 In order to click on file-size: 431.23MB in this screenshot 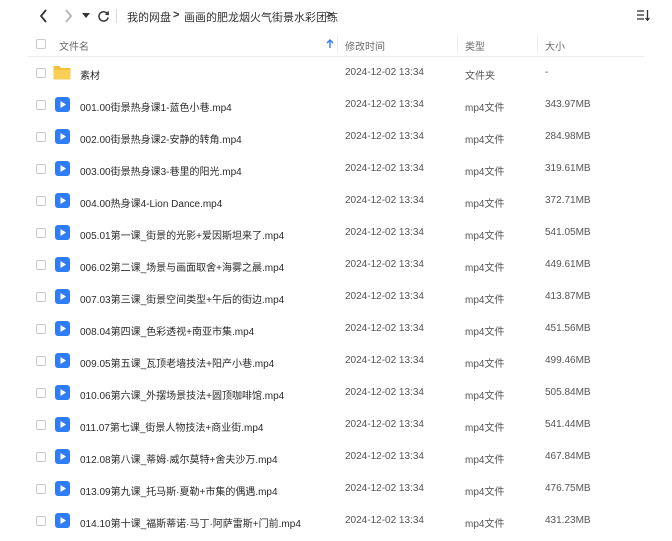, I will do `click(568, 520)`.